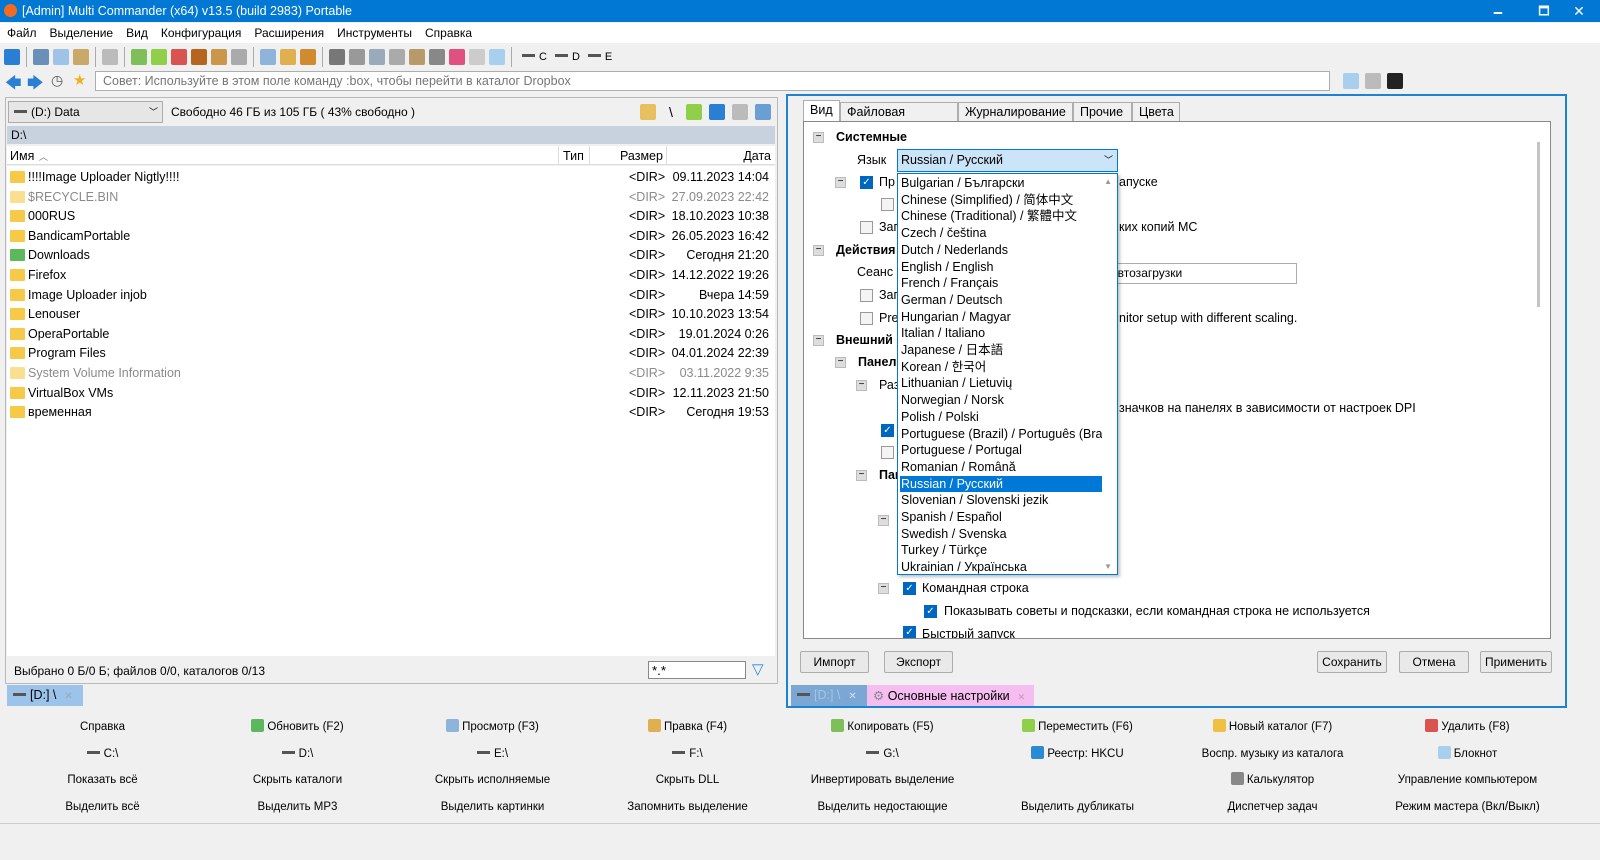 This screenshot has width=1600, height=860. I want to click on tab-left-drive: [D:] \ ✕, so click(45, 695).